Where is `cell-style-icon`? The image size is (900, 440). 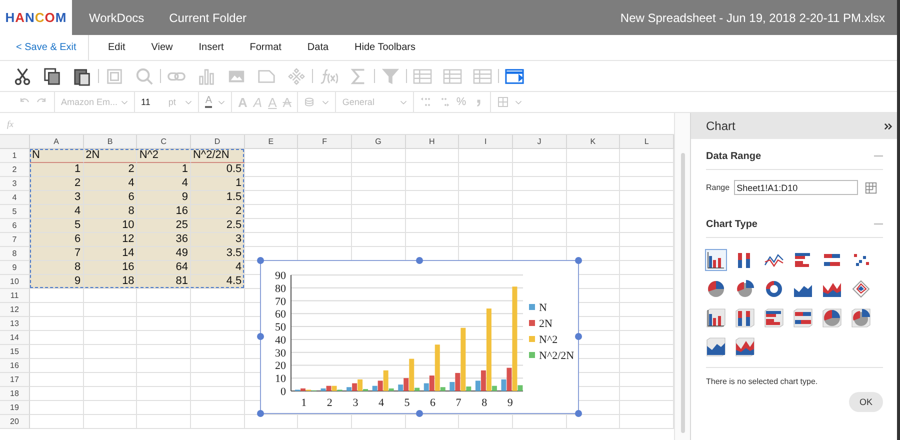 cell-style-icon is located at coordinates (310, 102).